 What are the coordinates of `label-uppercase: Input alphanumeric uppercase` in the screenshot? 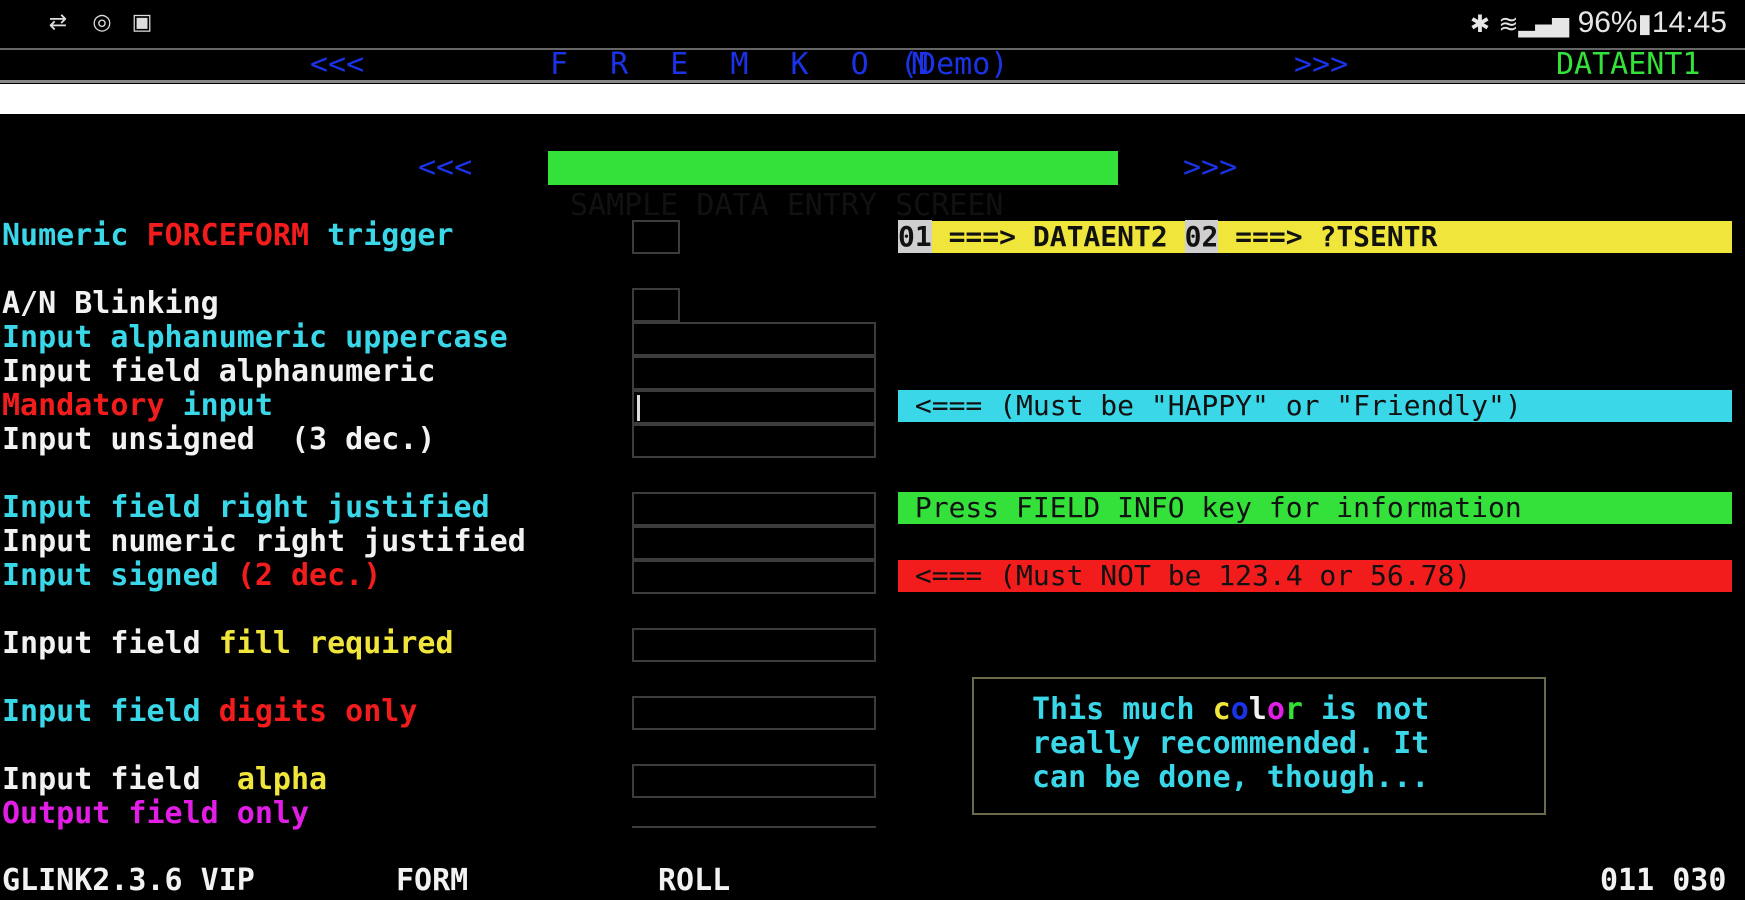 It's located at (255, 337).